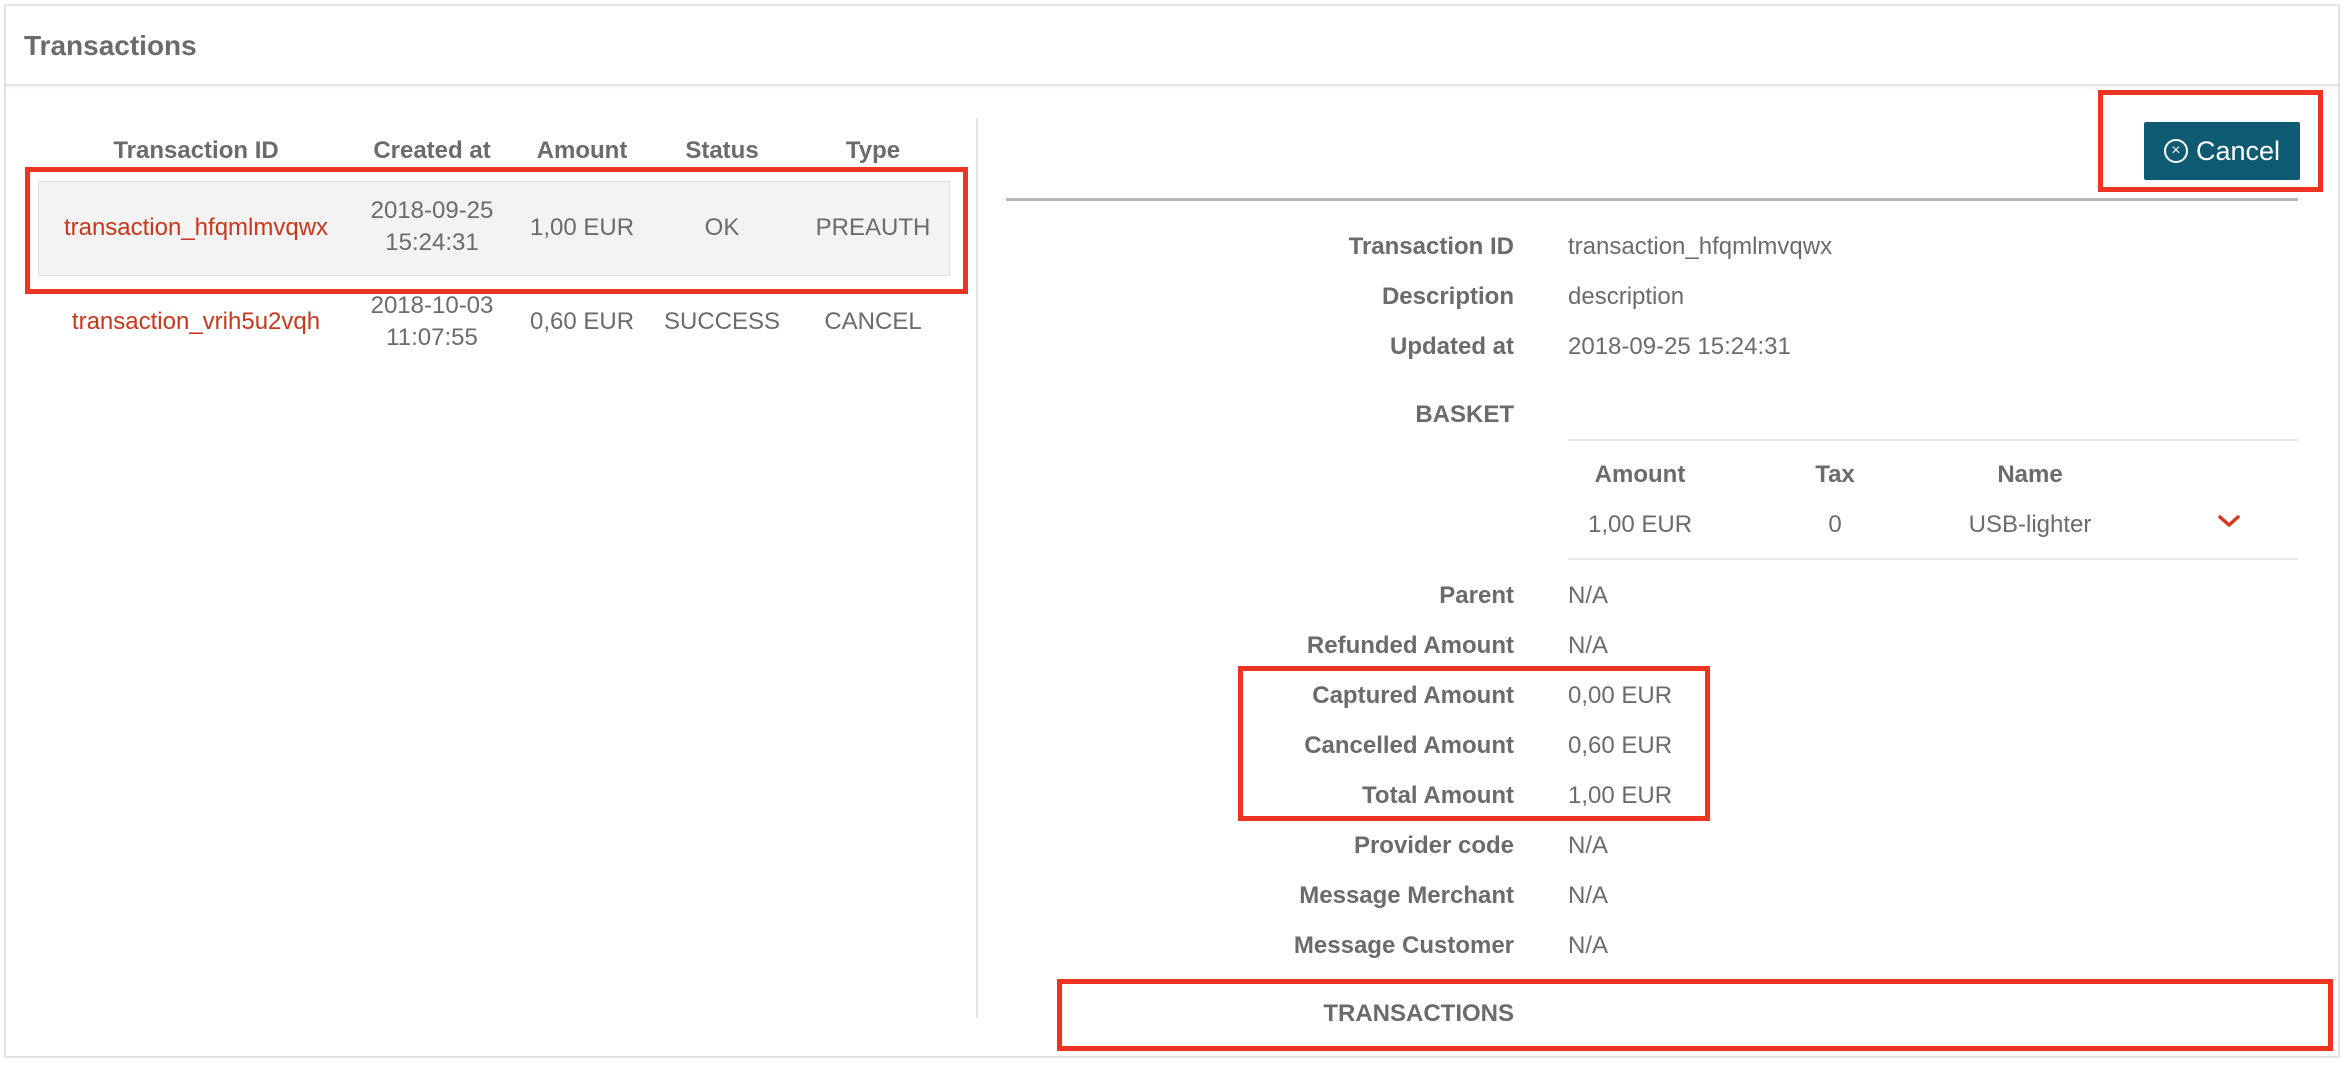 The width and height of the screenshot is (2346, 1066). What do you see at coordinates (1433, 845) in the screenshot?
I see `detail-label-provider-code: Provider code` at bounding box center [1433, 845].